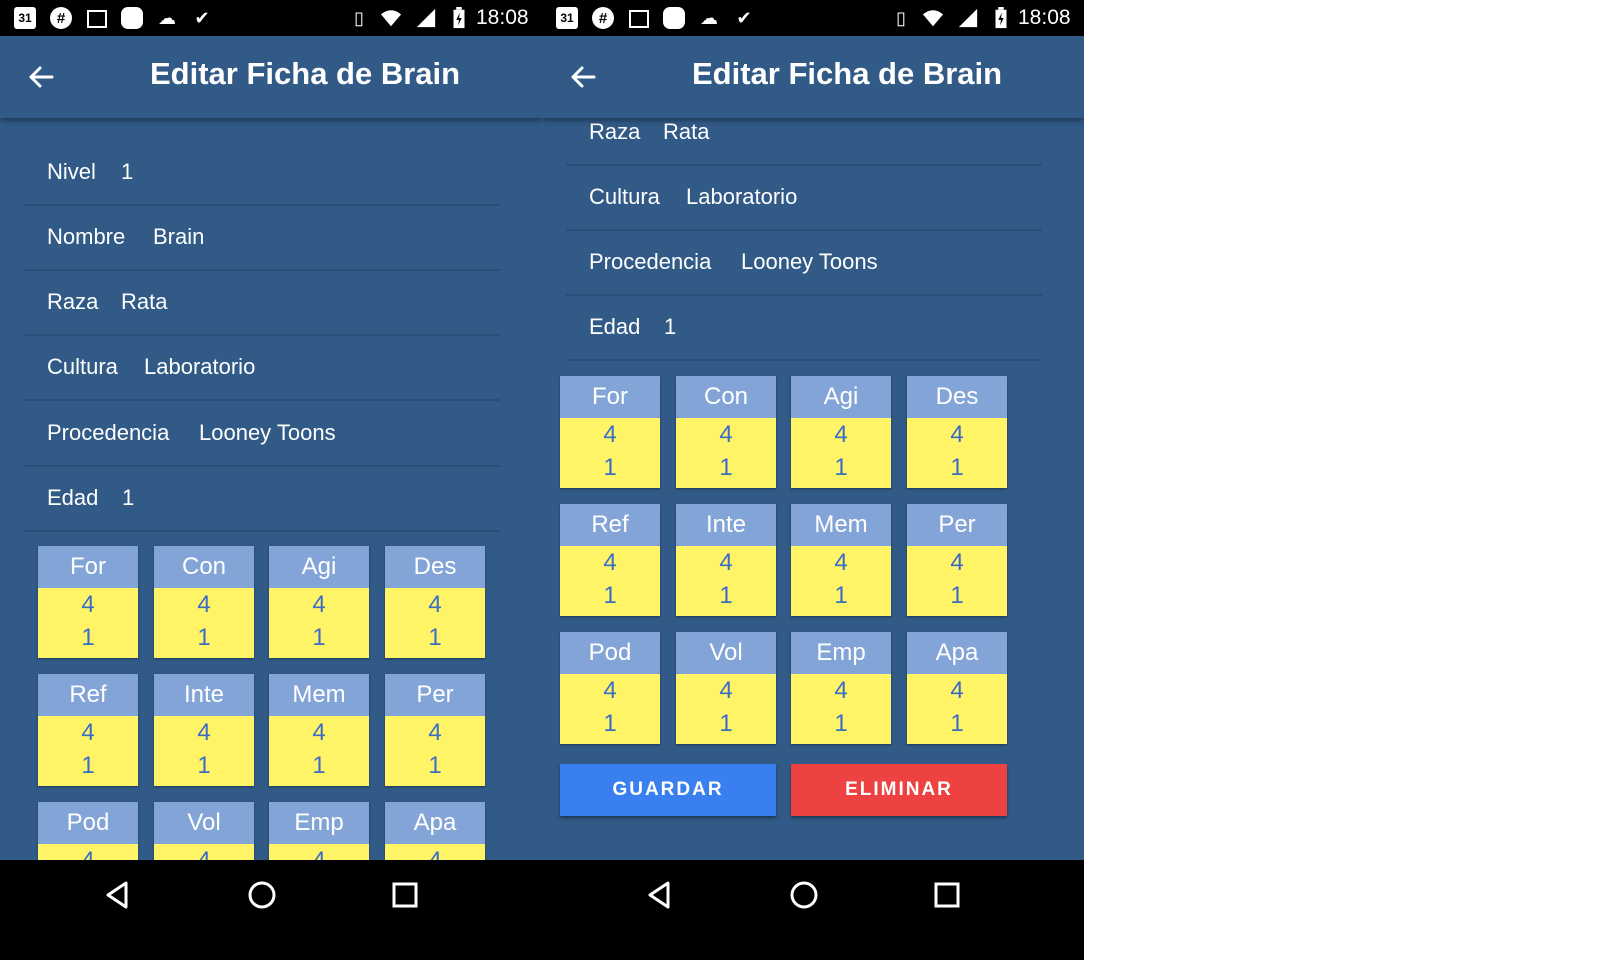 This screenshot has width=1620, height=960. I want to click on photo-icon, so click(97, 19).